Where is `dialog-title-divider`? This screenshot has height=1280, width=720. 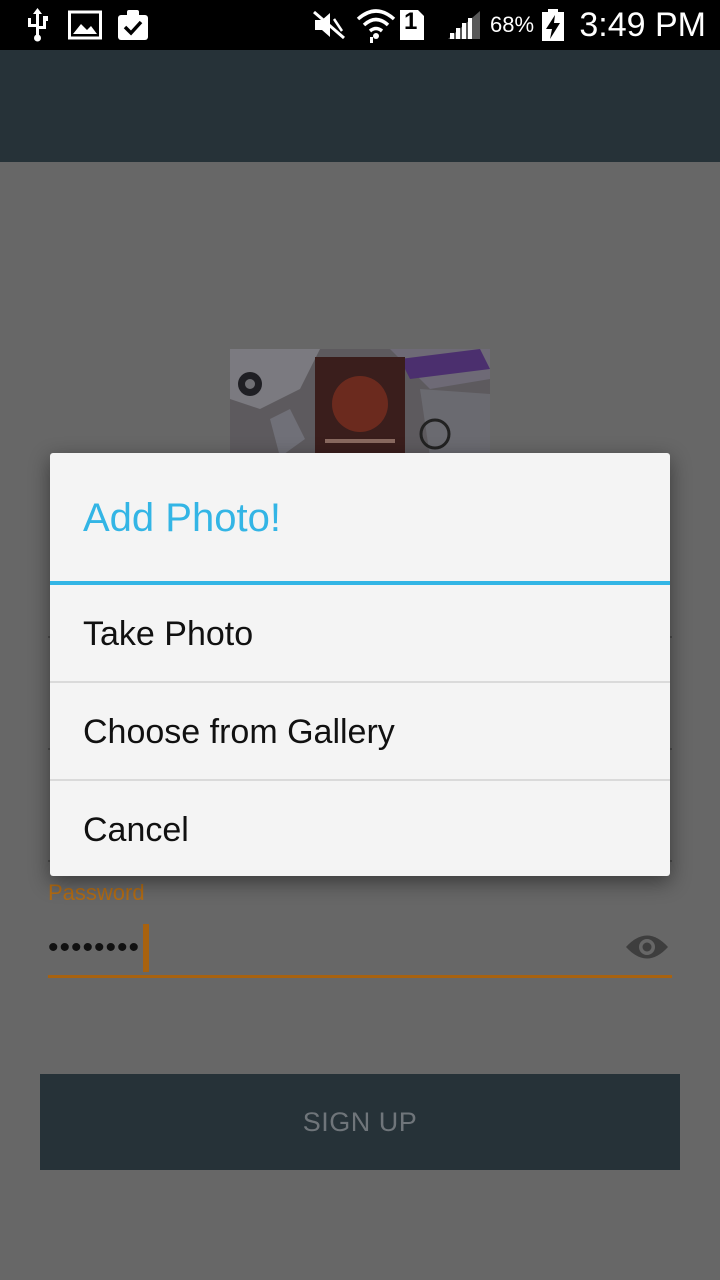 dialog-title-divider is located at coordinates (360, 583).